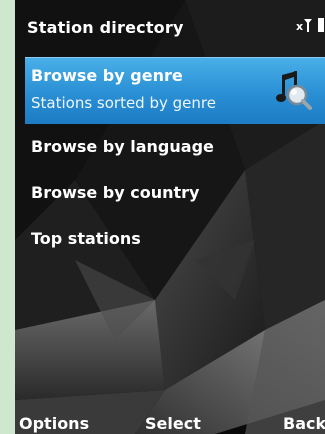 The width and height of the screenshot is (325, 434). I want to click on page-title: Station directory, so click(105, 27).